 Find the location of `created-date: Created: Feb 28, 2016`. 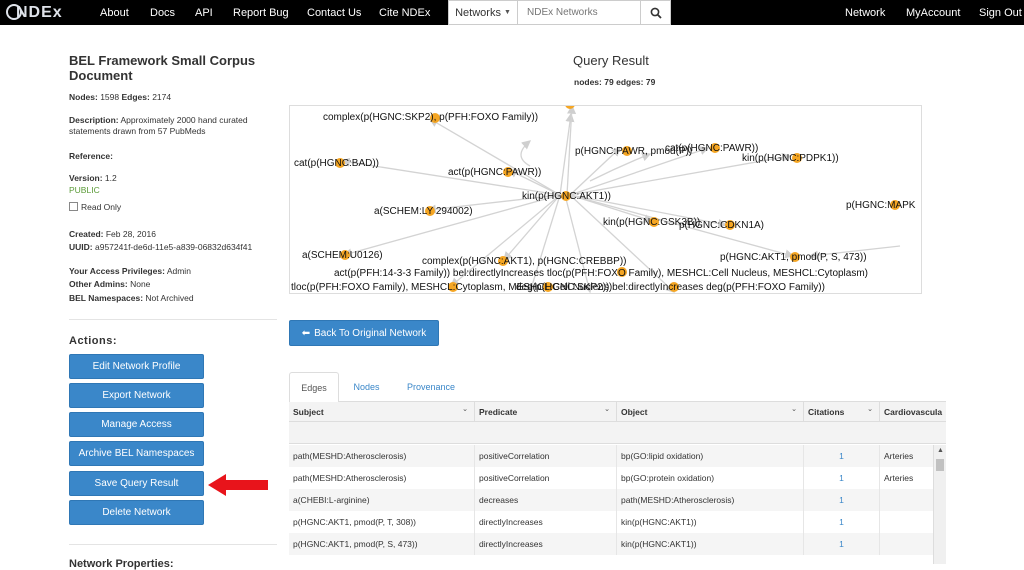

created-date: Created: Feb 28, 2016 is located at coordinates (112, 234).